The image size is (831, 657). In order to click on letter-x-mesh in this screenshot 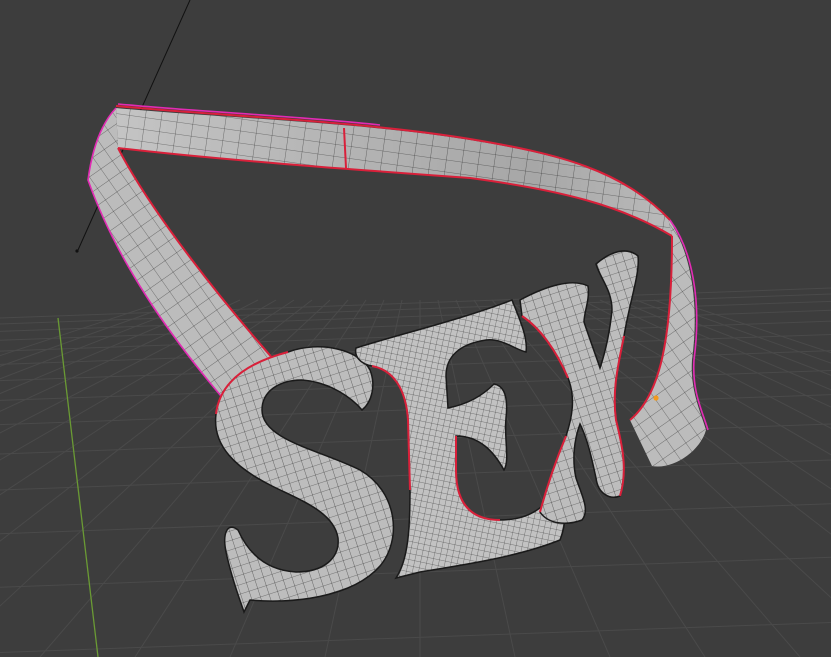, I will do `click(579, 387)`.